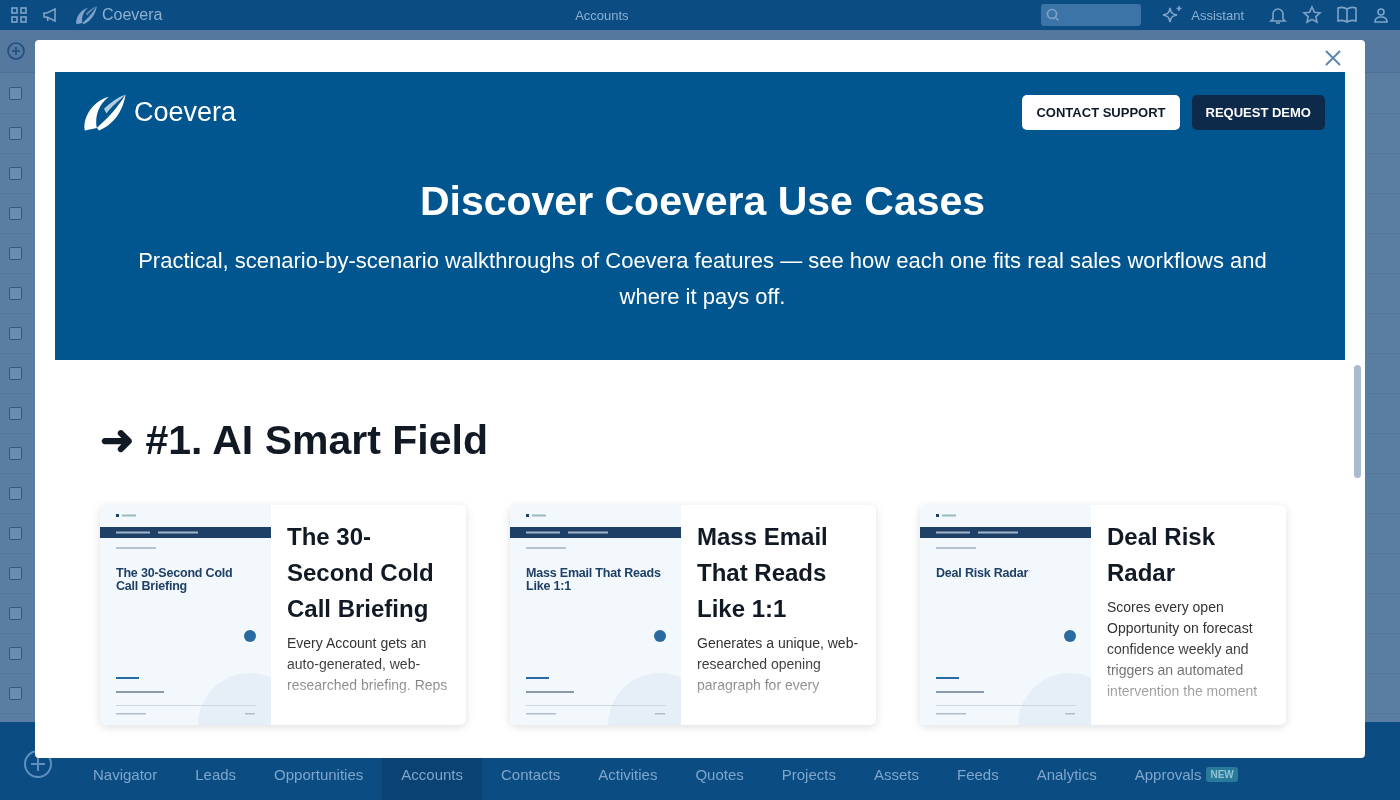 The height and width of the screenshot is (800, 1400). I want to click on logo-icon, so click(86, 15).